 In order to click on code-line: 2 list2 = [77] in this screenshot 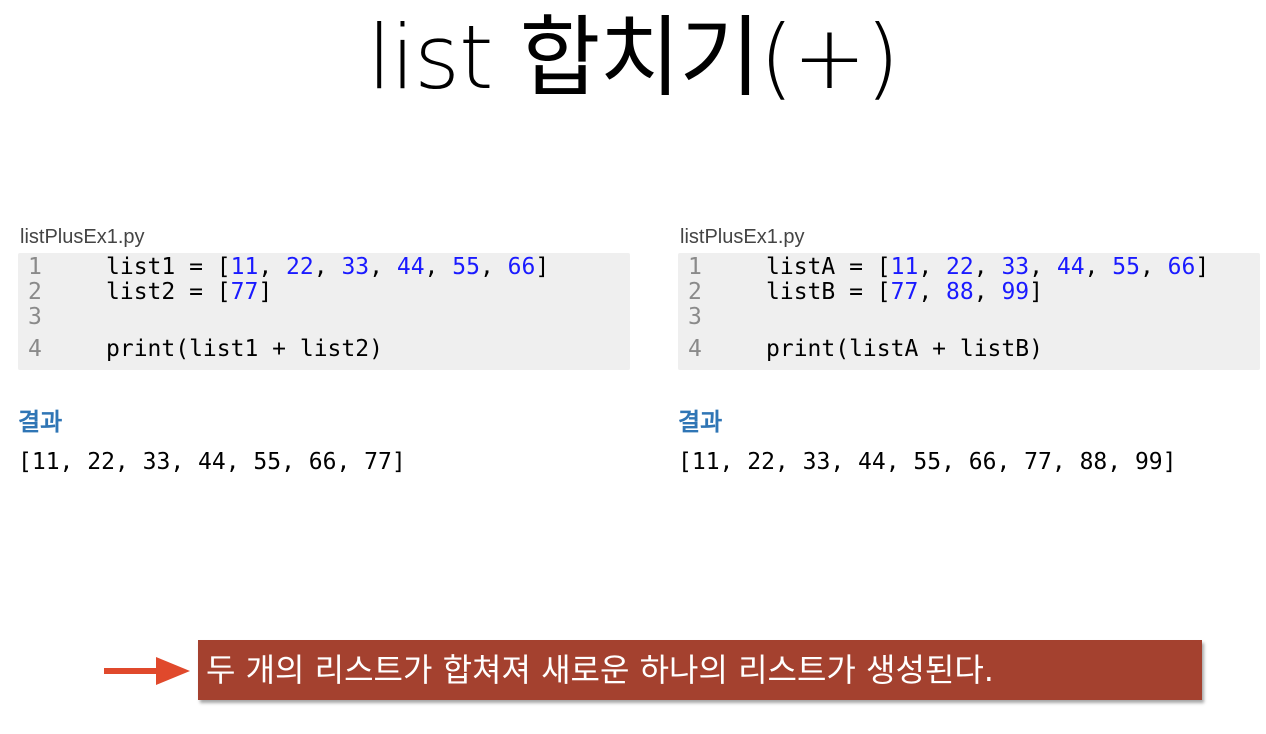, I will do `click(324, 292)`.